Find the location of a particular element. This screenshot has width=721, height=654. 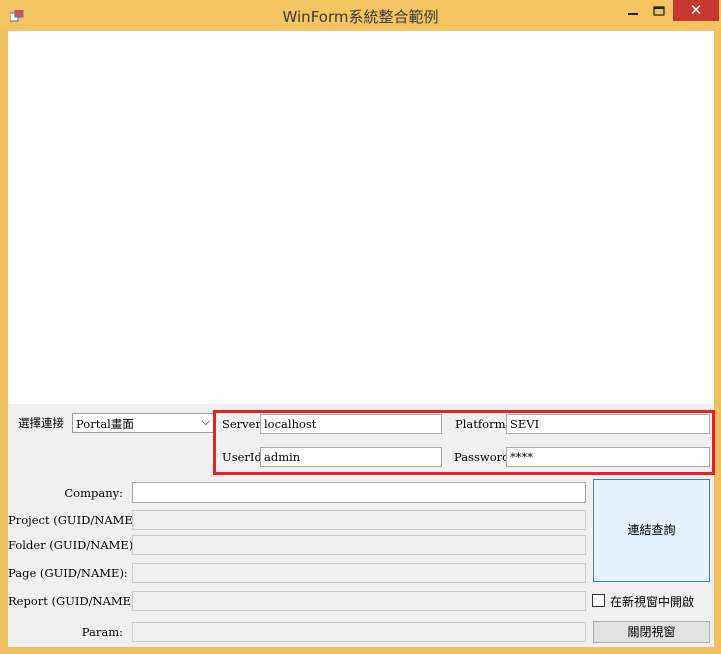

project-label: Project (GUID/NAME): is located at coordinates (75, 520).